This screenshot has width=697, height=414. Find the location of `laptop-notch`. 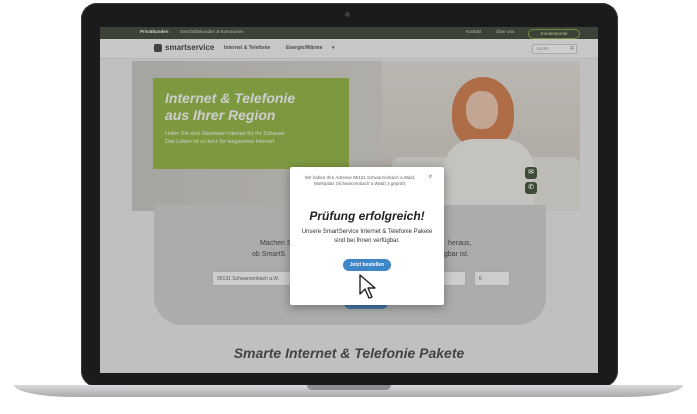

laptop-notch is located at coordinates (349, 387).